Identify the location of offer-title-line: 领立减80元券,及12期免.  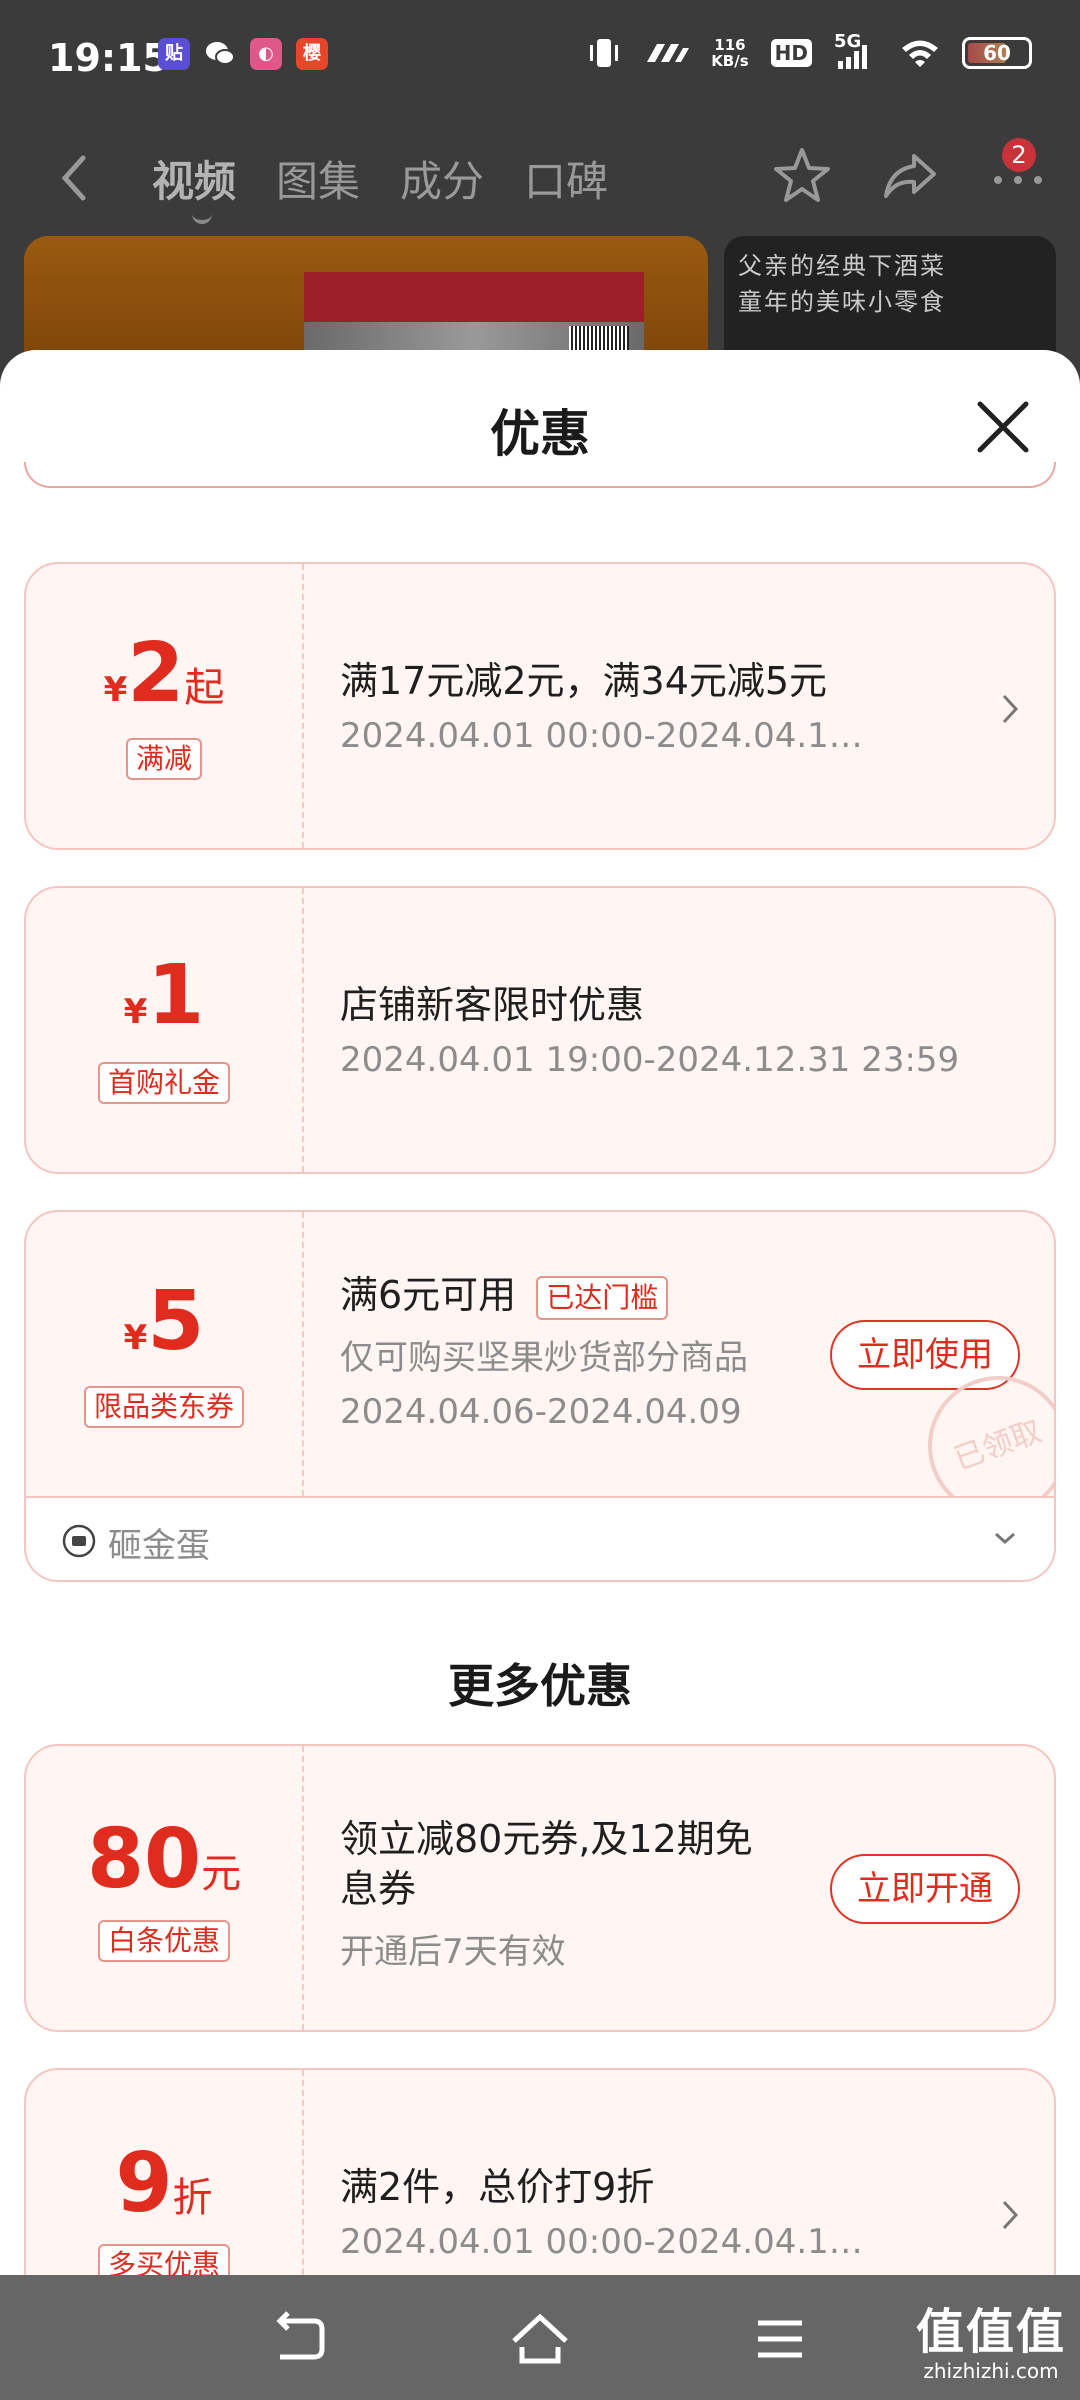
(546, 1839).